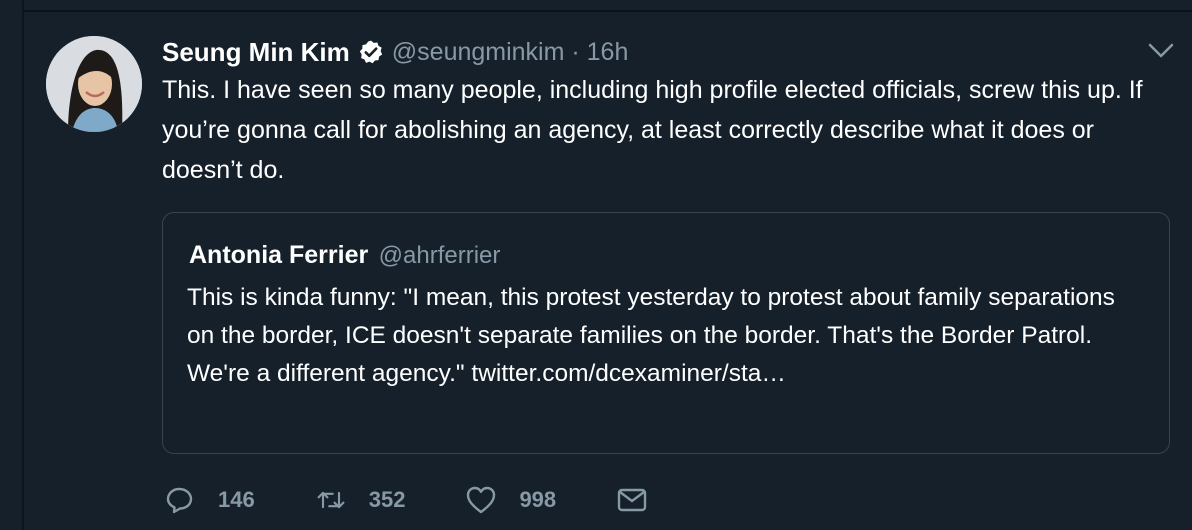 This screenshot has width=1192, height=530. What do you see at coordinates (1161, 51) in the screenshot?
I see `chevron-down-icon` at bounding box center [1161, 51].